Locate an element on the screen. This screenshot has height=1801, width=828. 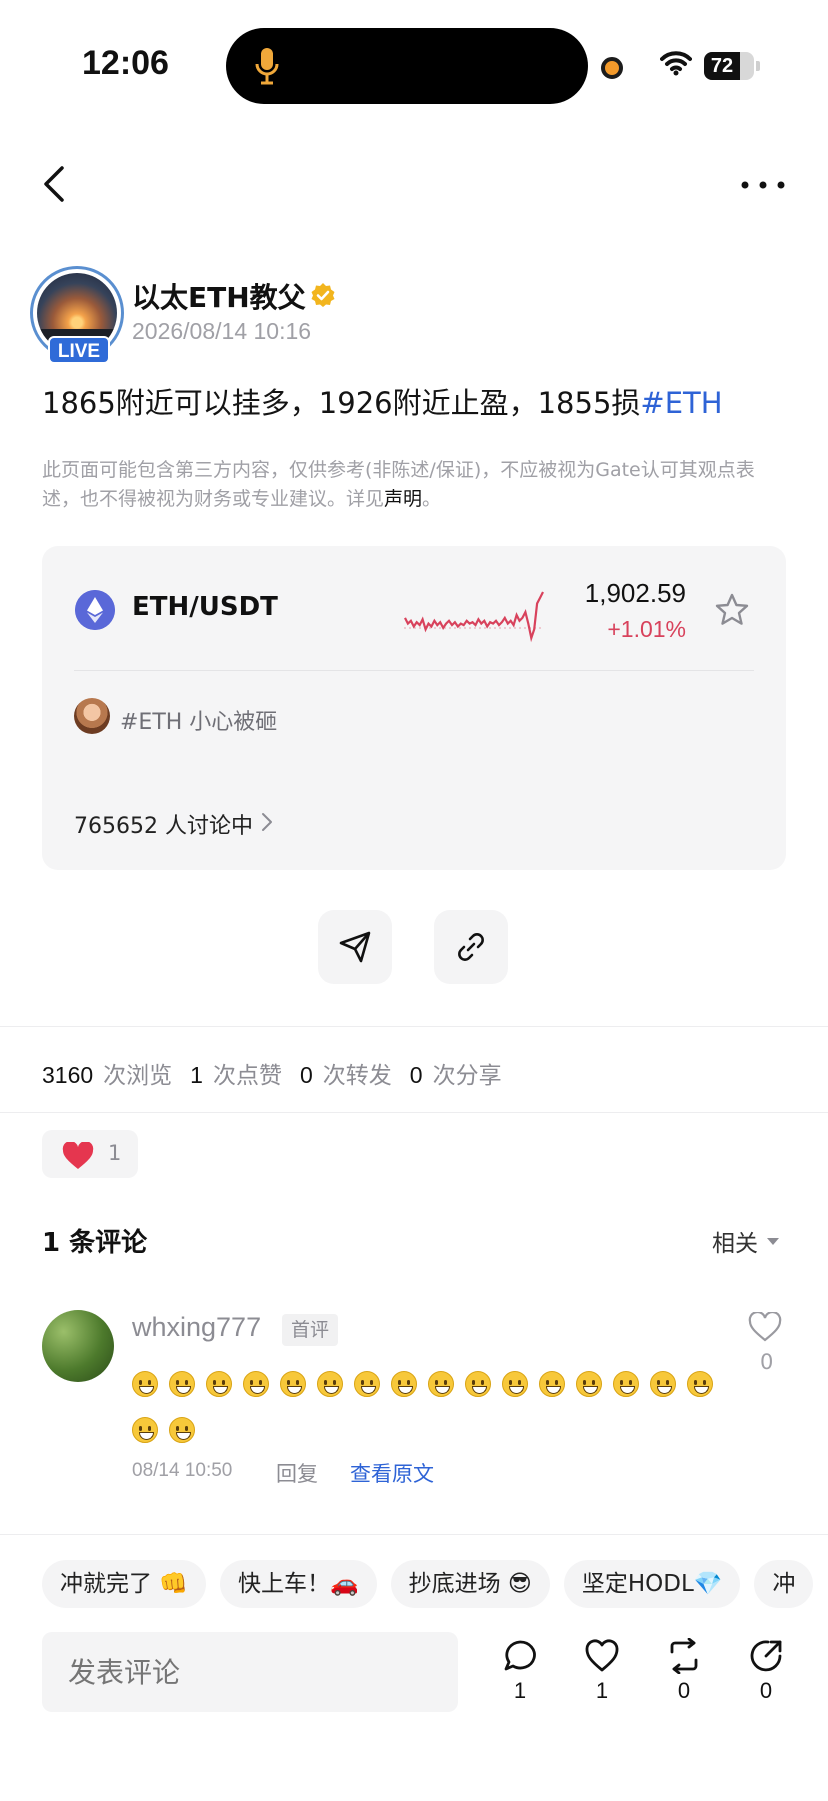
heart-icon is located at coordinates (78, 1155).